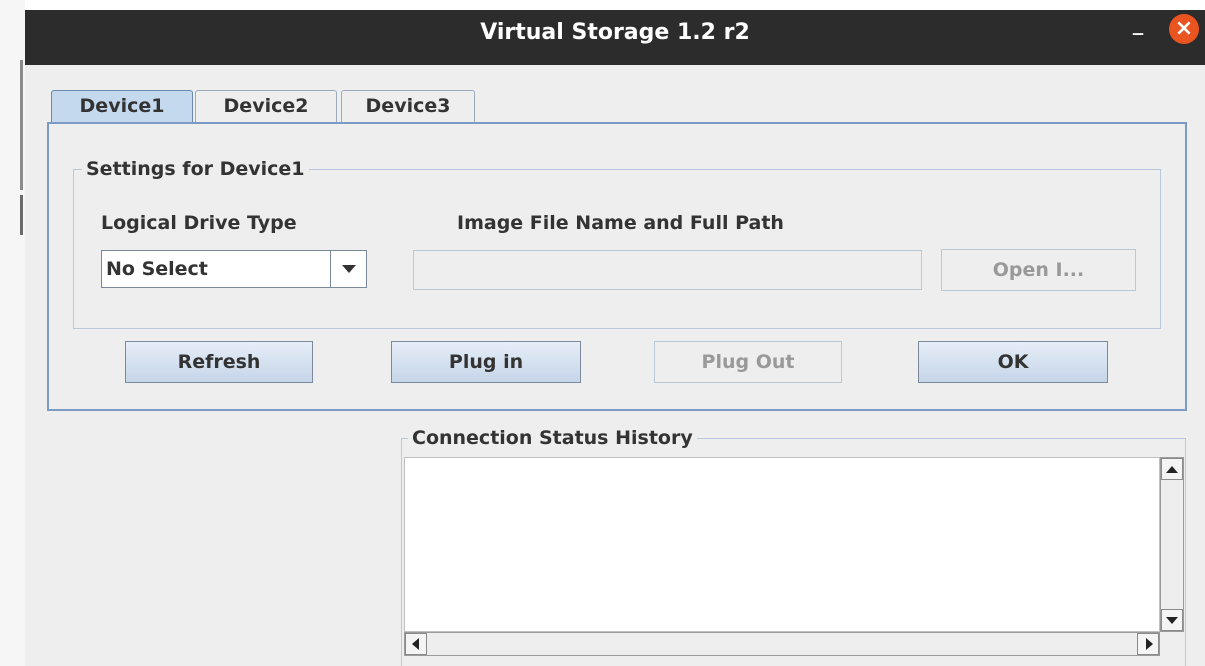 This screenshot has height=666, width=1205. Describe the element at coordinates (486, 362) in the screenshot. I see `plug-in-button: Plug in` at that location.